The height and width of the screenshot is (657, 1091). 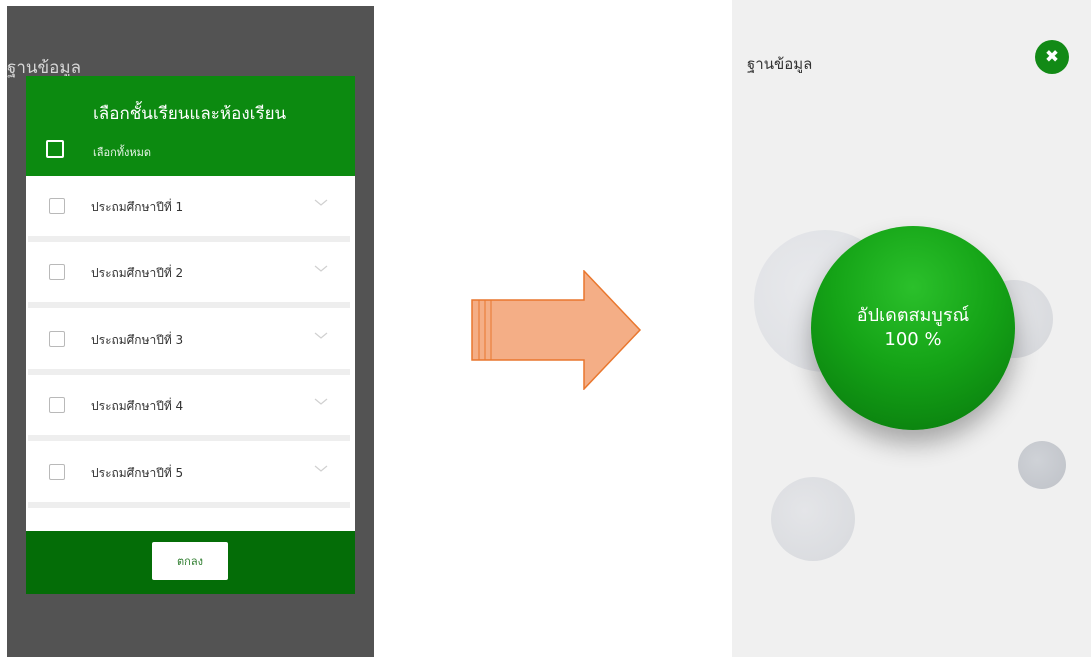 What do you see at coordinates (913, 315) in the screenshot?
I see `update-status-text: อัปเดตสมบูรณ์` at bounding box center [913, 315].